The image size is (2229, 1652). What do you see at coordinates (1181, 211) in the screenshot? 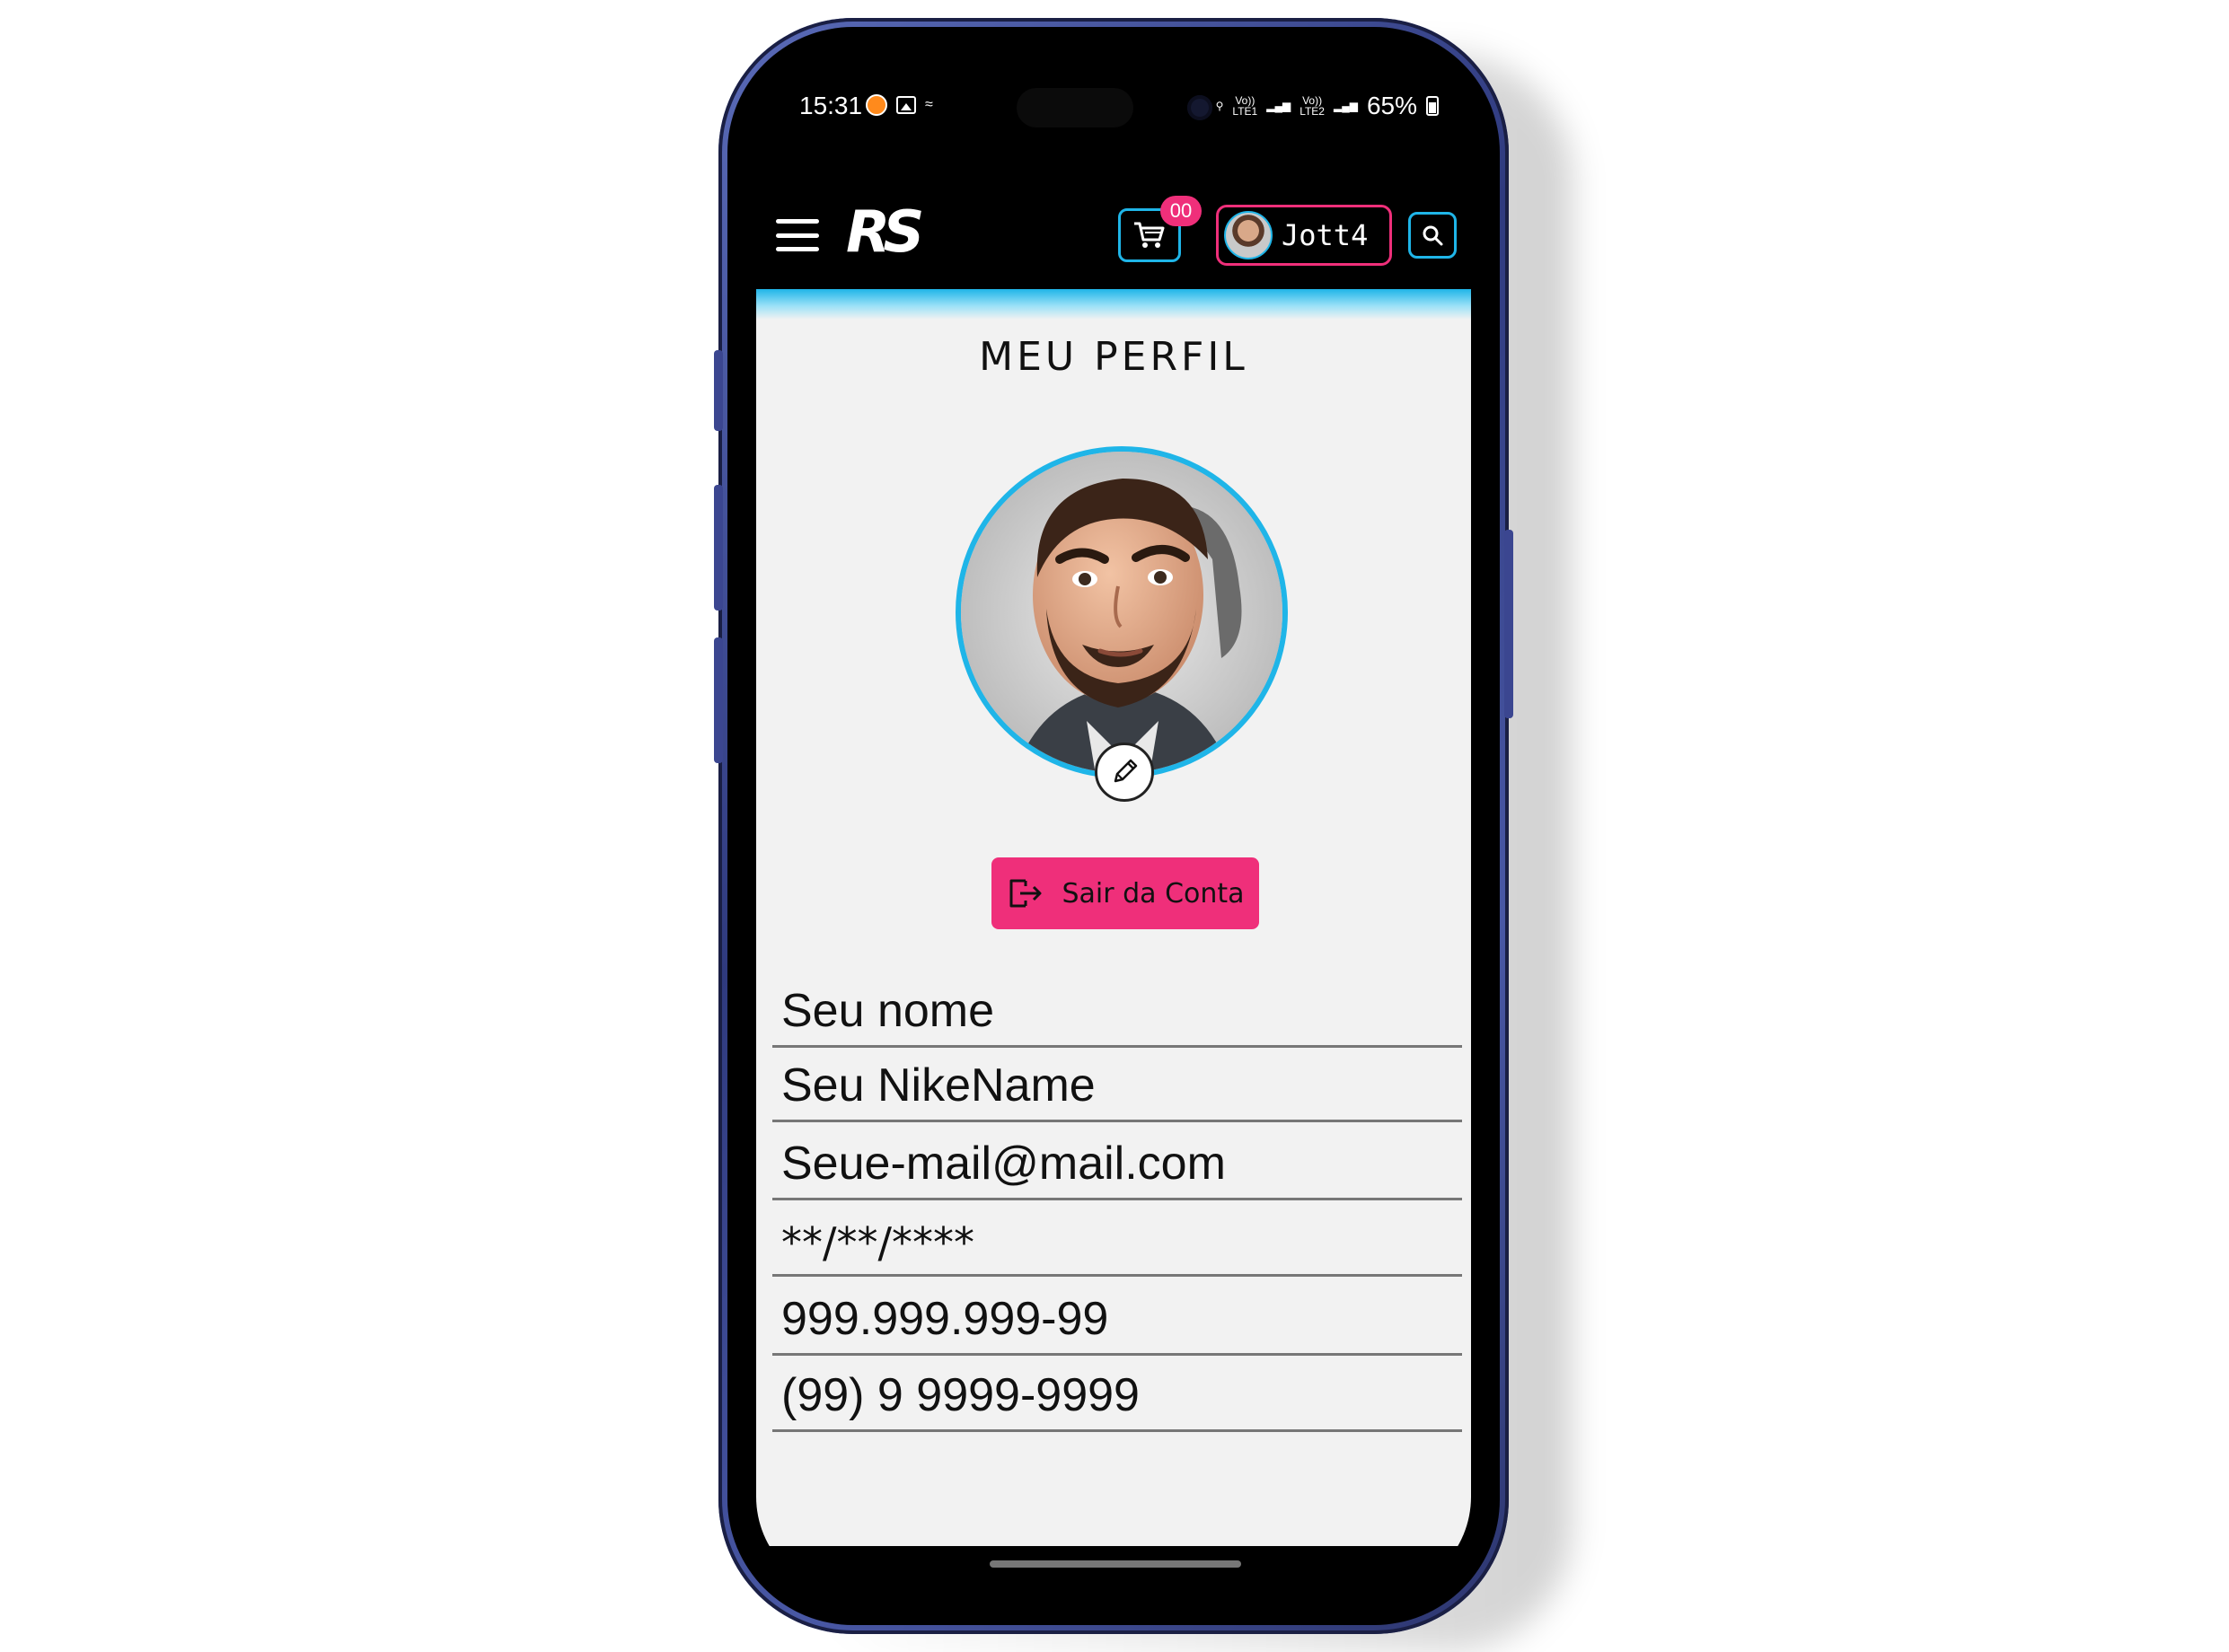
I see `cart-count-badge: 00` at bounding box center [1181, 211].